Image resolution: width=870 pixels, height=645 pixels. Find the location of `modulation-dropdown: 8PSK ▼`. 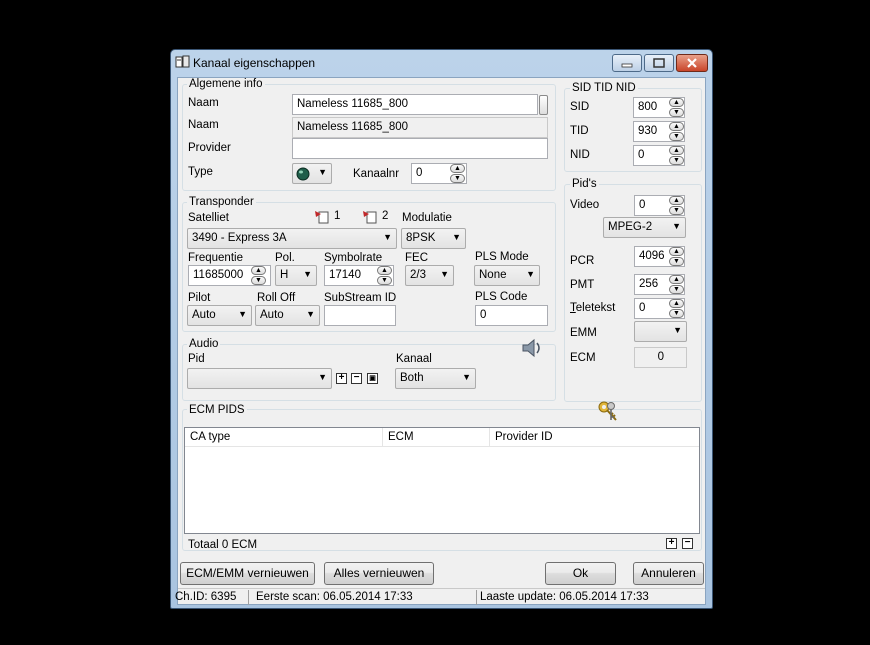

modulation-dropdown: 8PSK ▼ is located at coordinates (433, 238).